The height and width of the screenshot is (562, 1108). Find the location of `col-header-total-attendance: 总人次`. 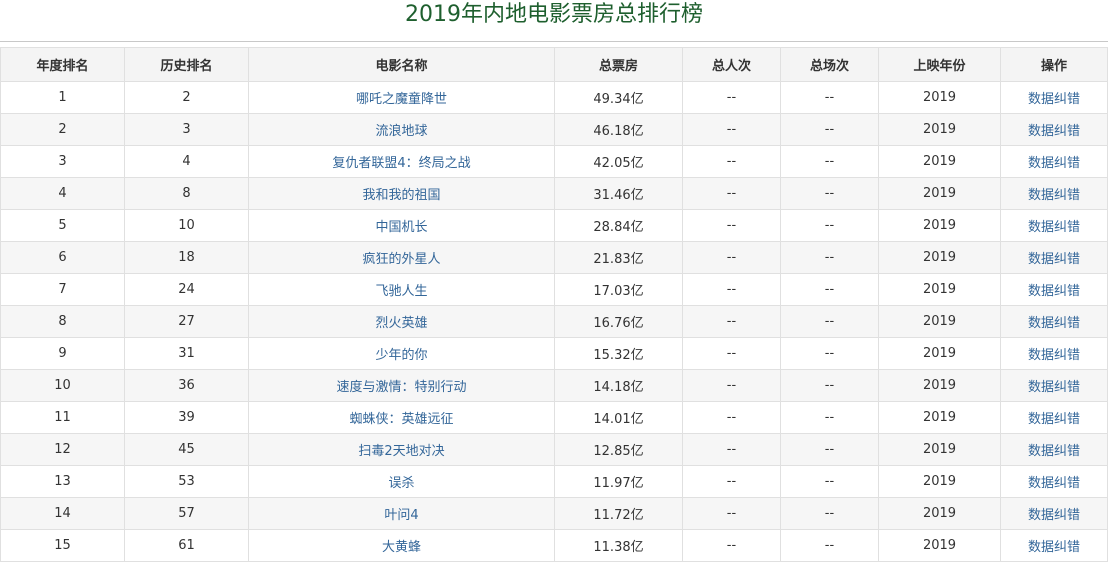

col-header-total-attendance: 总人次 is located at coordinates (731, 64).